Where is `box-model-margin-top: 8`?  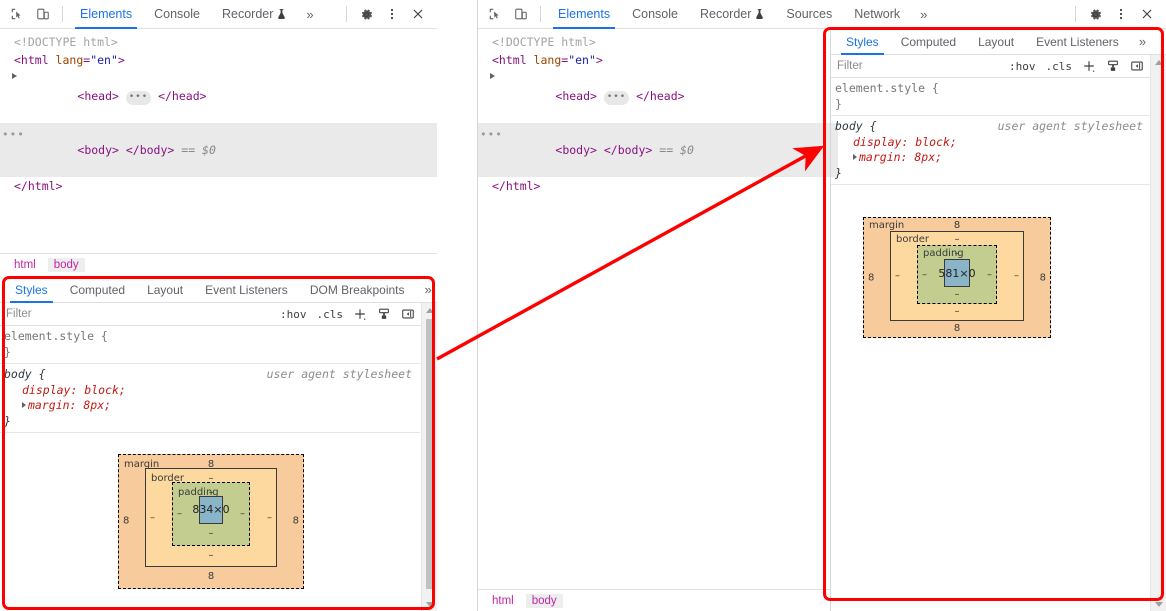 box-model-margin-top: 8 is located at coordinates (957, 225).